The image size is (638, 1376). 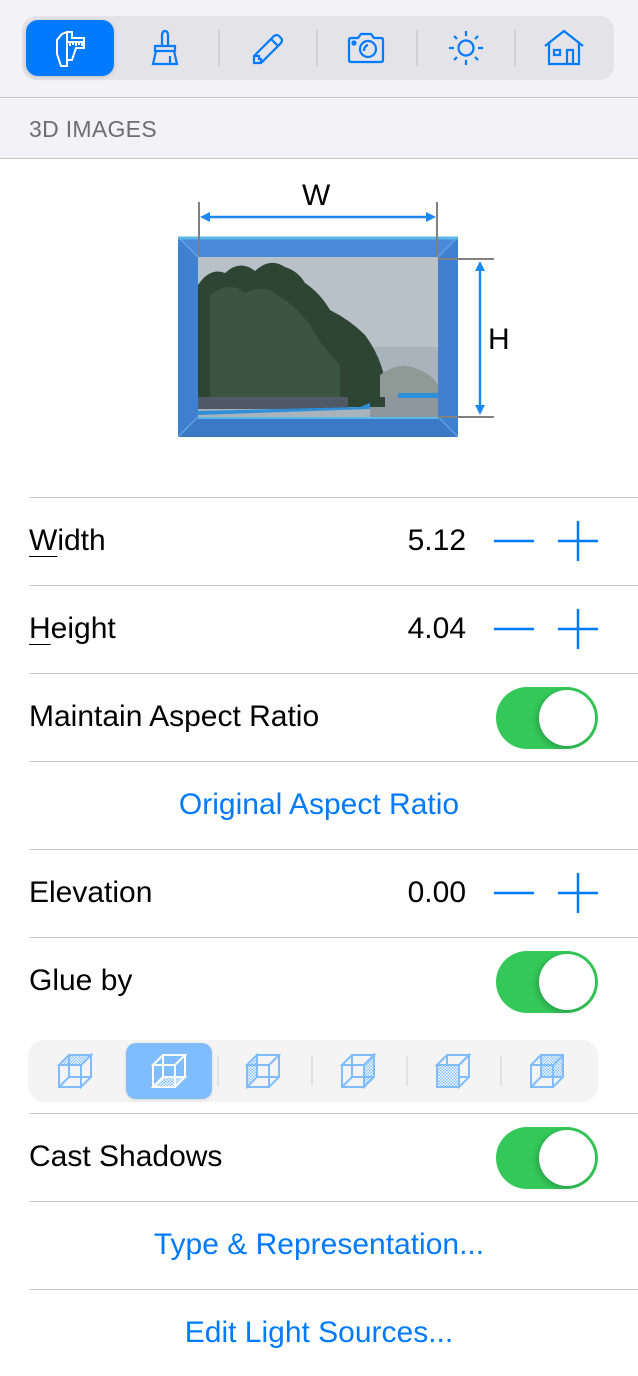 I want to click on glue-by-row: Glue by, so click(x=319, y=981).